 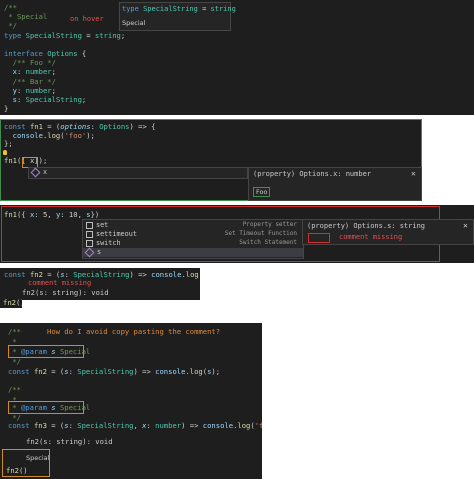 I want to click on comment-close: */, so click(x=14, y=361).